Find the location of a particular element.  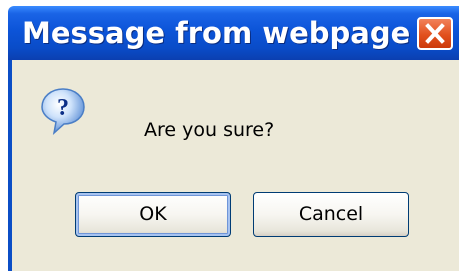

close-button is located at coordinates (435, 33).